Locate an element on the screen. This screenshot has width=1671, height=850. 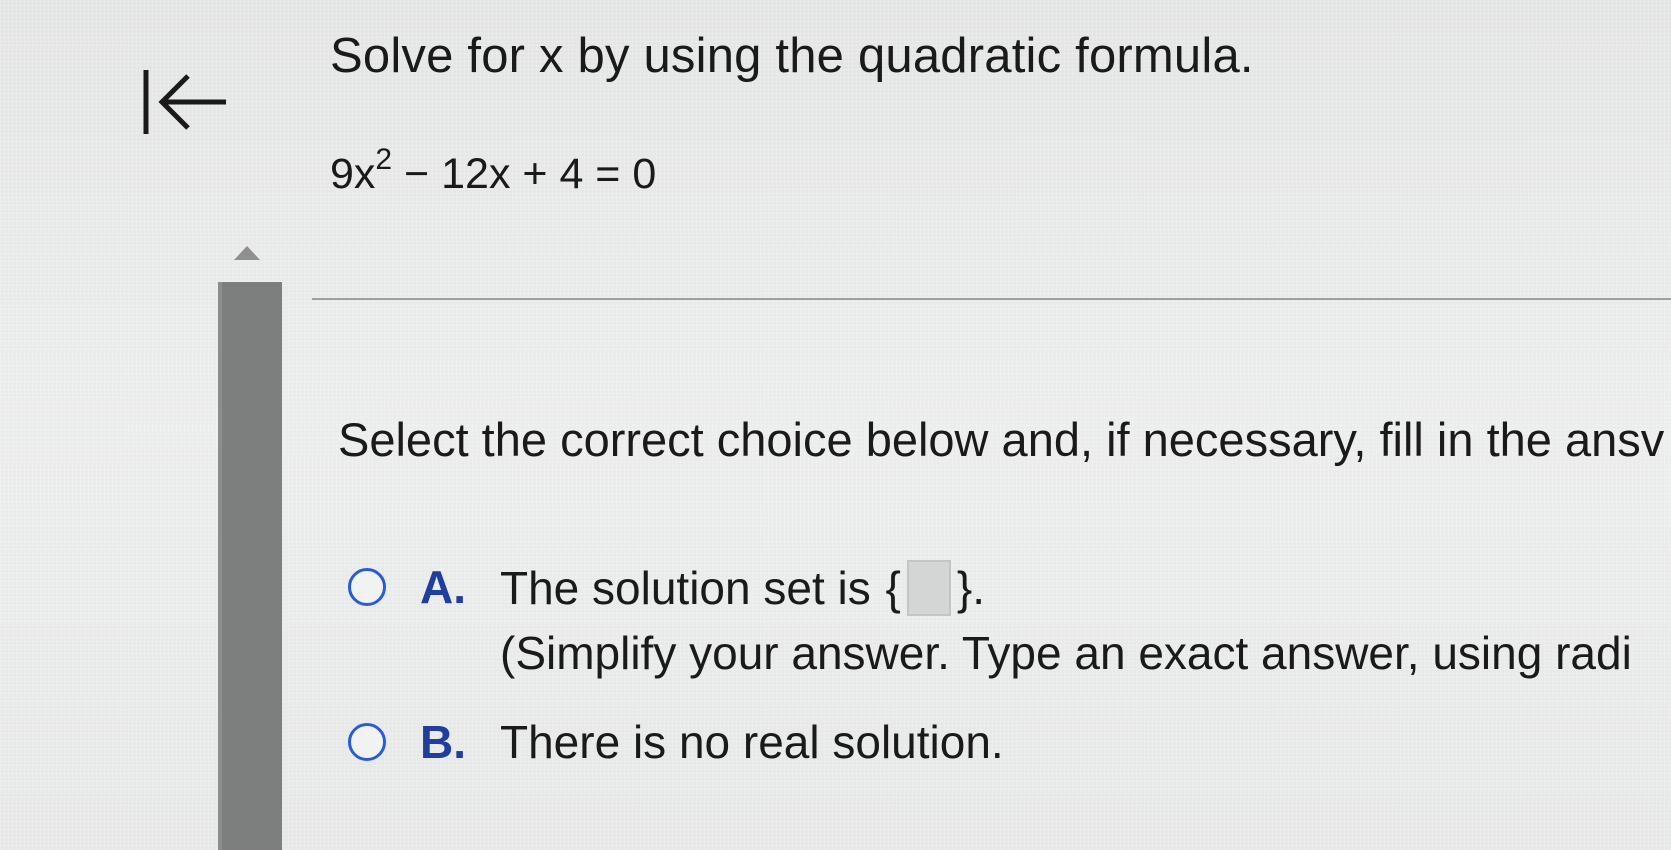
close-brace: }. is located at coordinates (971, 588).